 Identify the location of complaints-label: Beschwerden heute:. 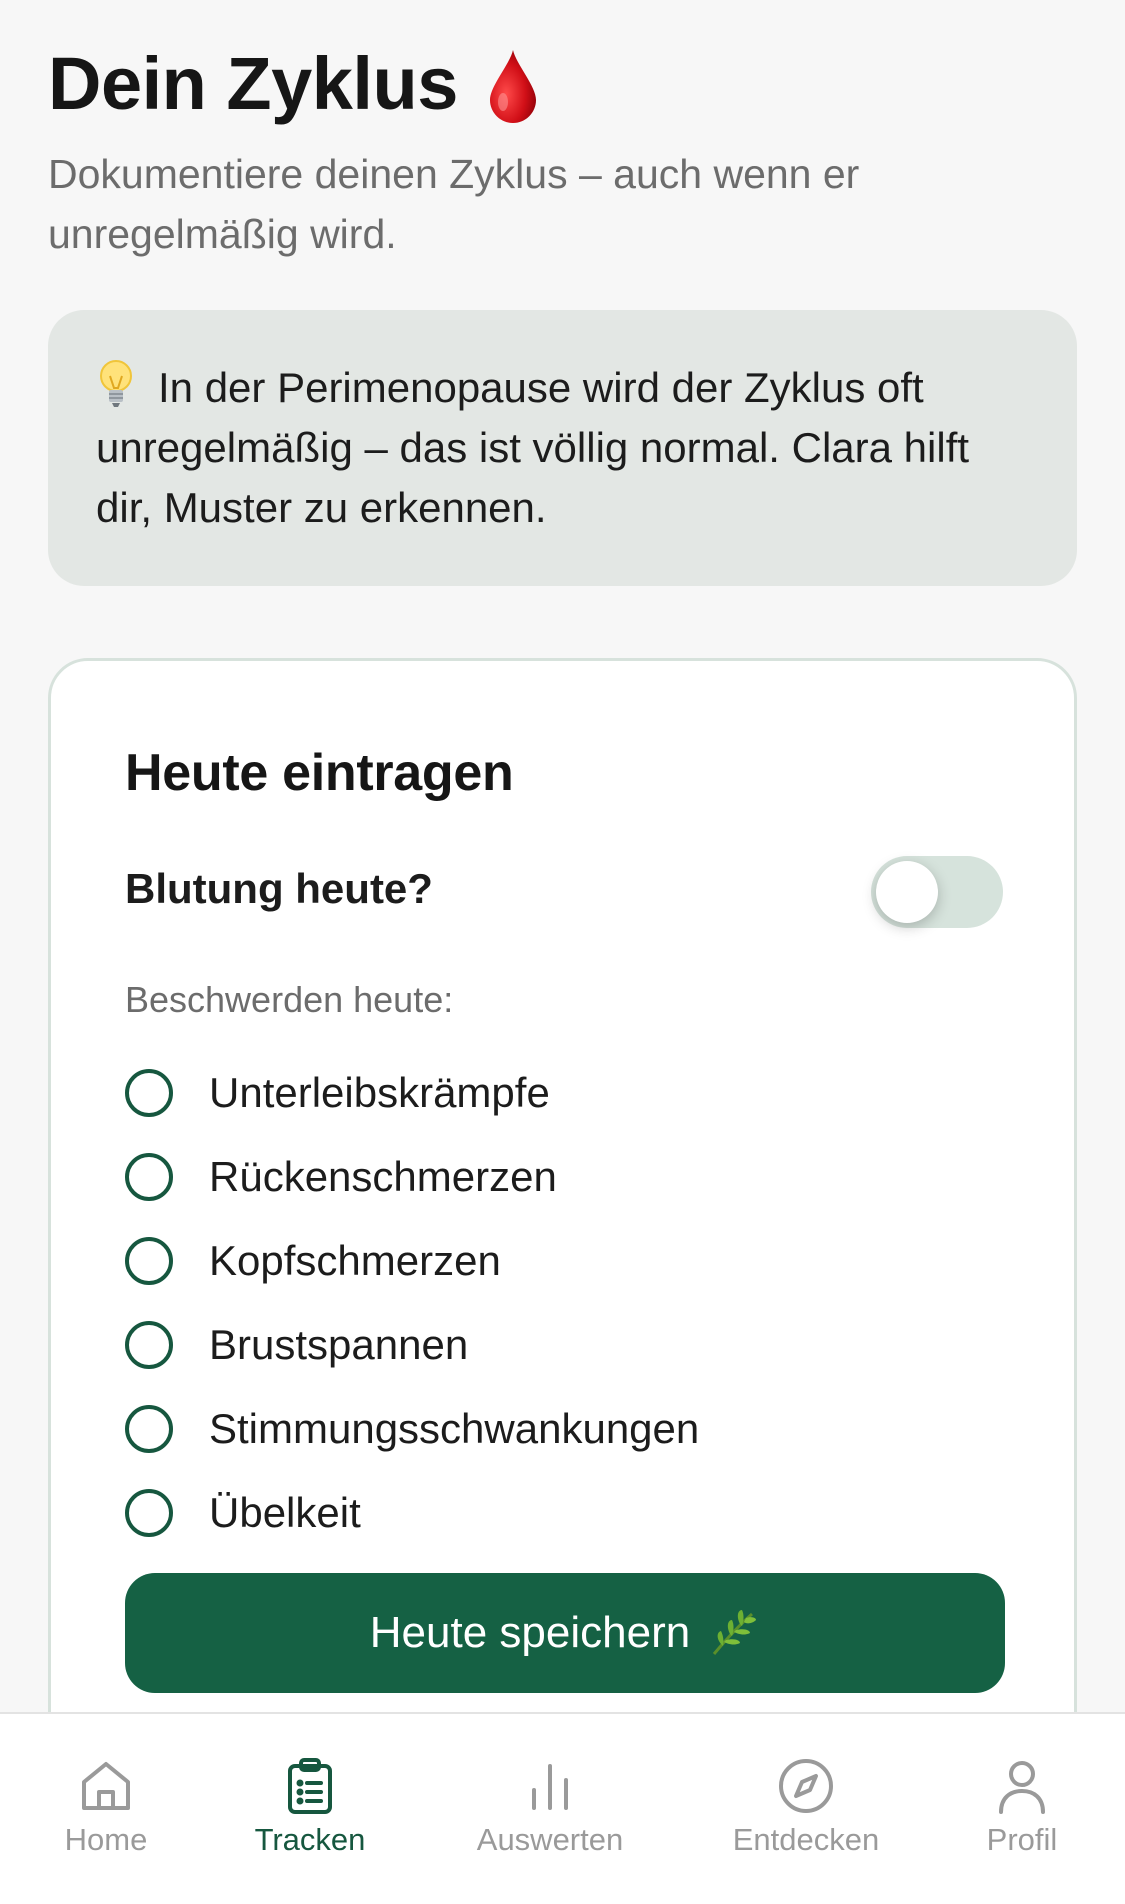
(289, 999).